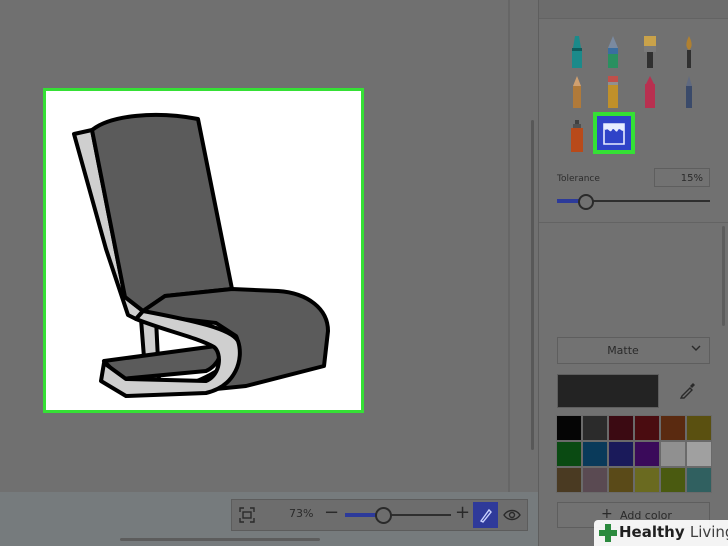 The image size is (728, 546). I want to click on eye-icon, so click(512, 515).